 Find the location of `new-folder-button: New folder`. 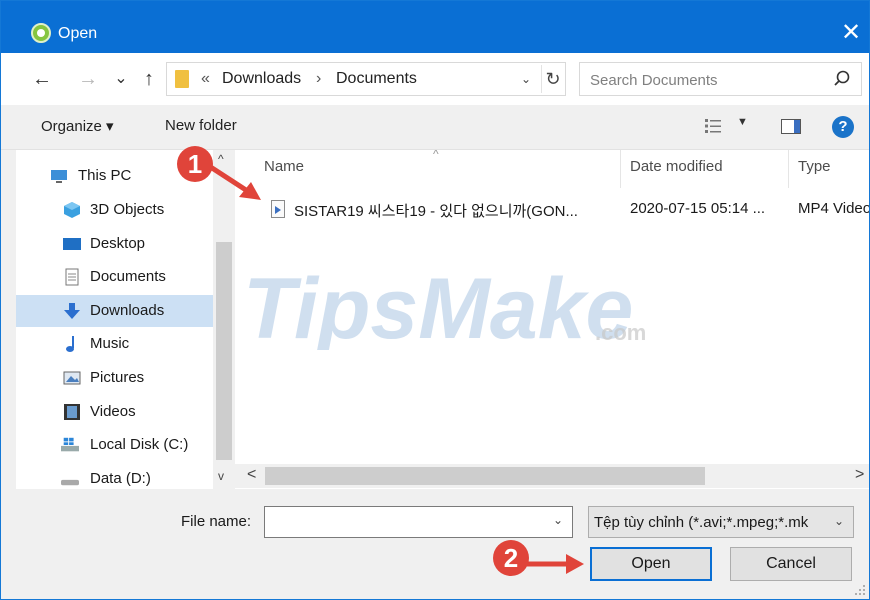

new-folder-button: New folder is located at coordinates (201, 125).